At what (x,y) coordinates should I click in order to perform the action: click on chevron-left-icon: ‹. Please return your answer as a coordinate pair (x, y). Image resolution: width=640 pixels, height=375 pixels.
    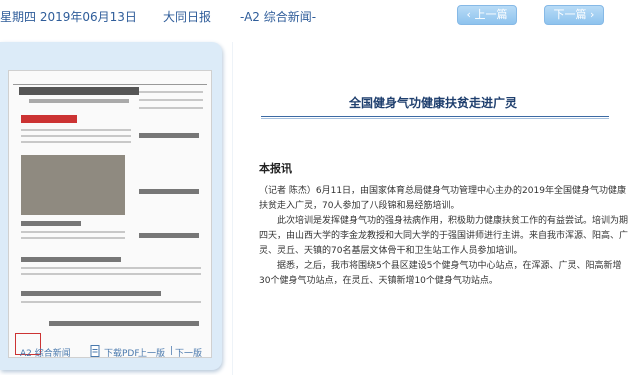
    Looking at the image, I should click on (468, 14).